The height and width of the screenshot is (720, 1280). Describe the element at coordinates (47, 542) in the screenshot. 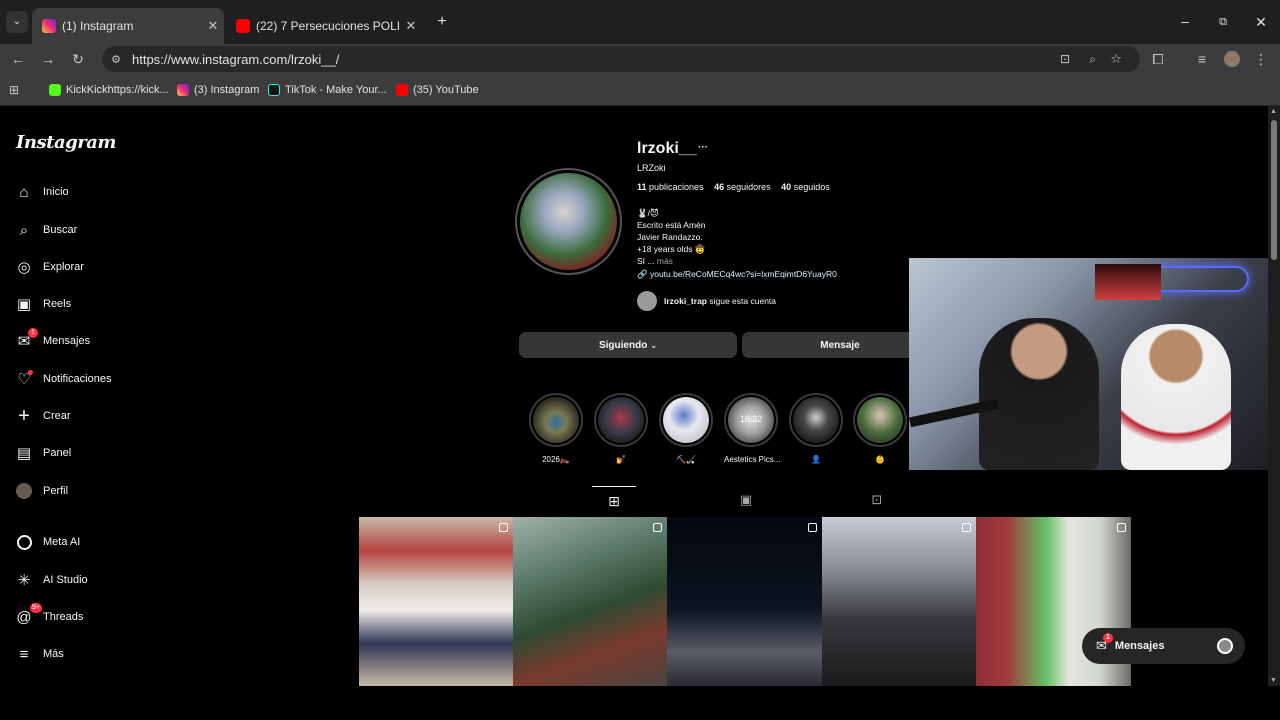

I see `sidebar-item-meta-ai: Meta AI` at that location.